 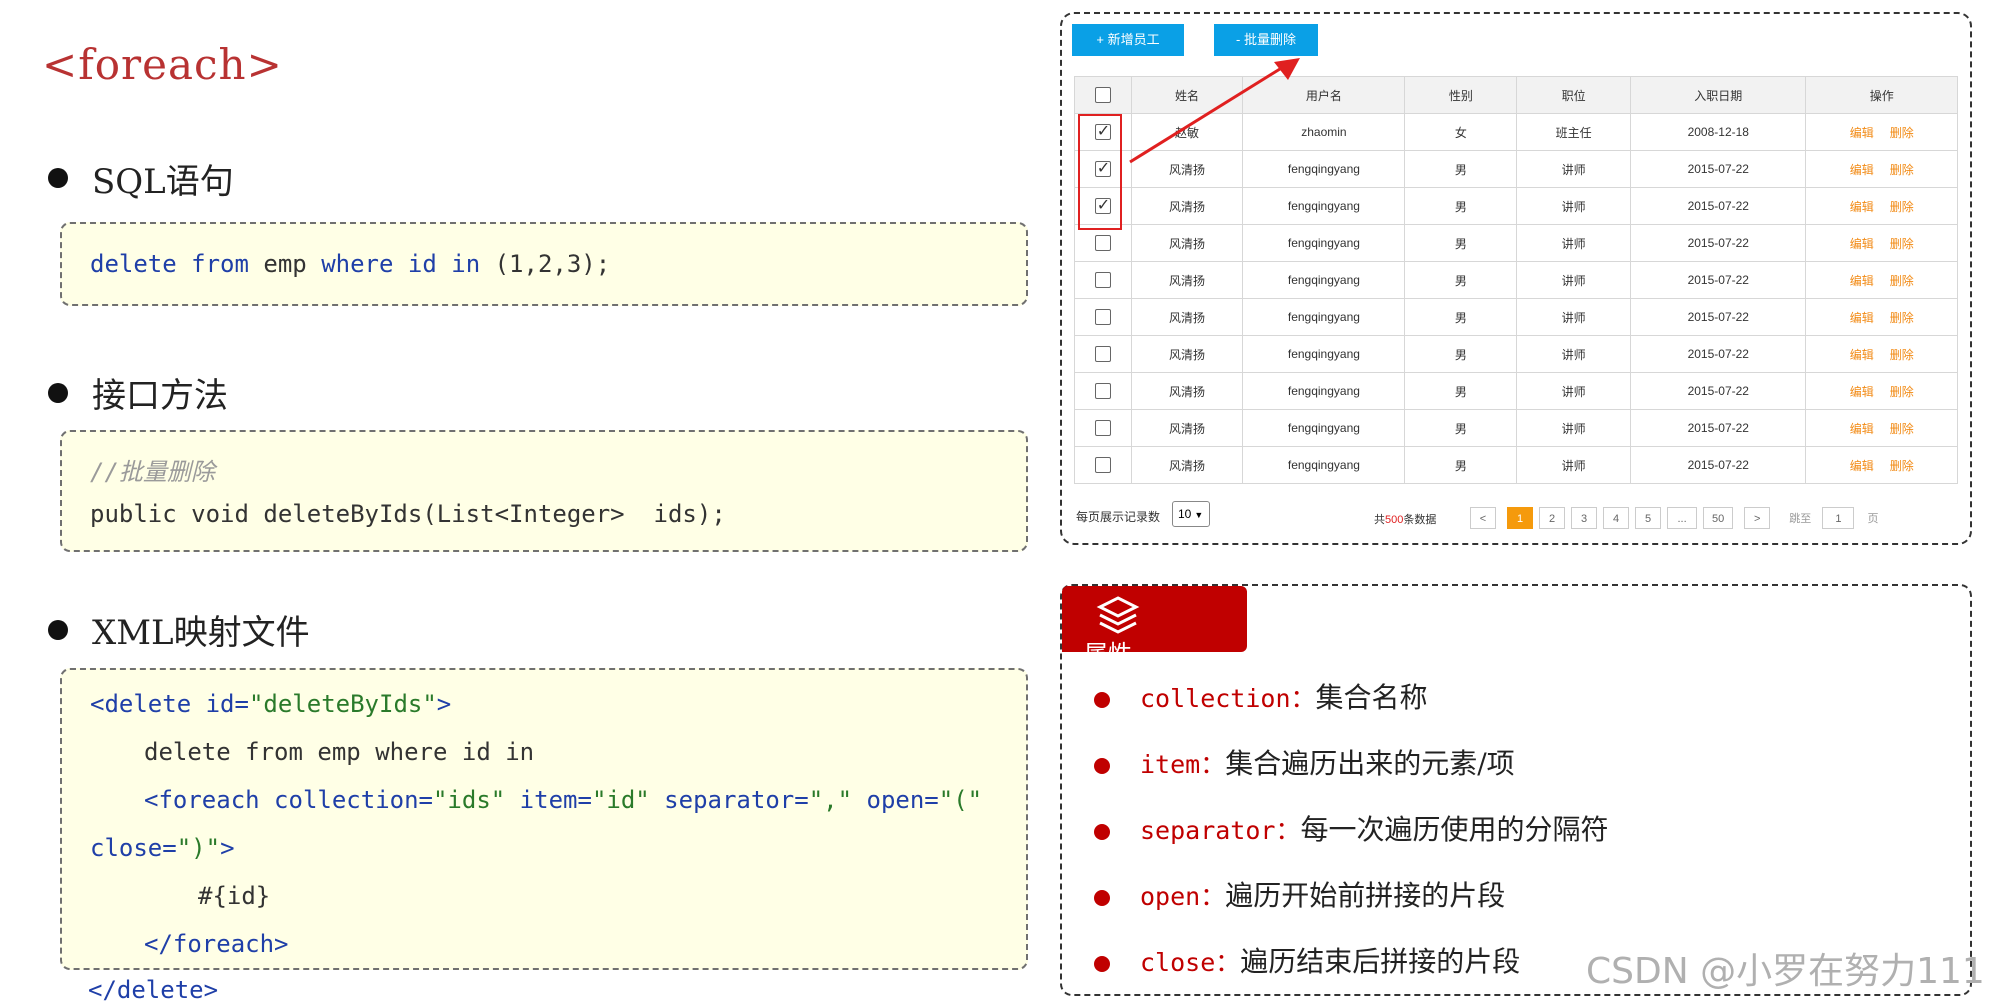 What do you see at coordinates (1405, 520) in the screenshot?
I see `total-records: 共500条数据` at bounding box center [1405, 520].